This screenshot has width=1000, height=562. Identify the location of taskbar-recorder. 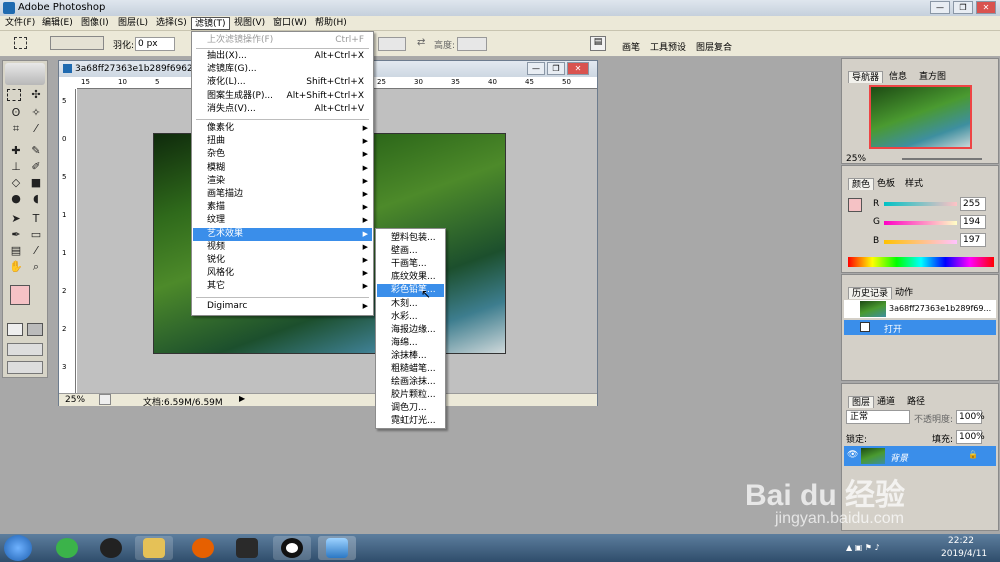
(292, 548).